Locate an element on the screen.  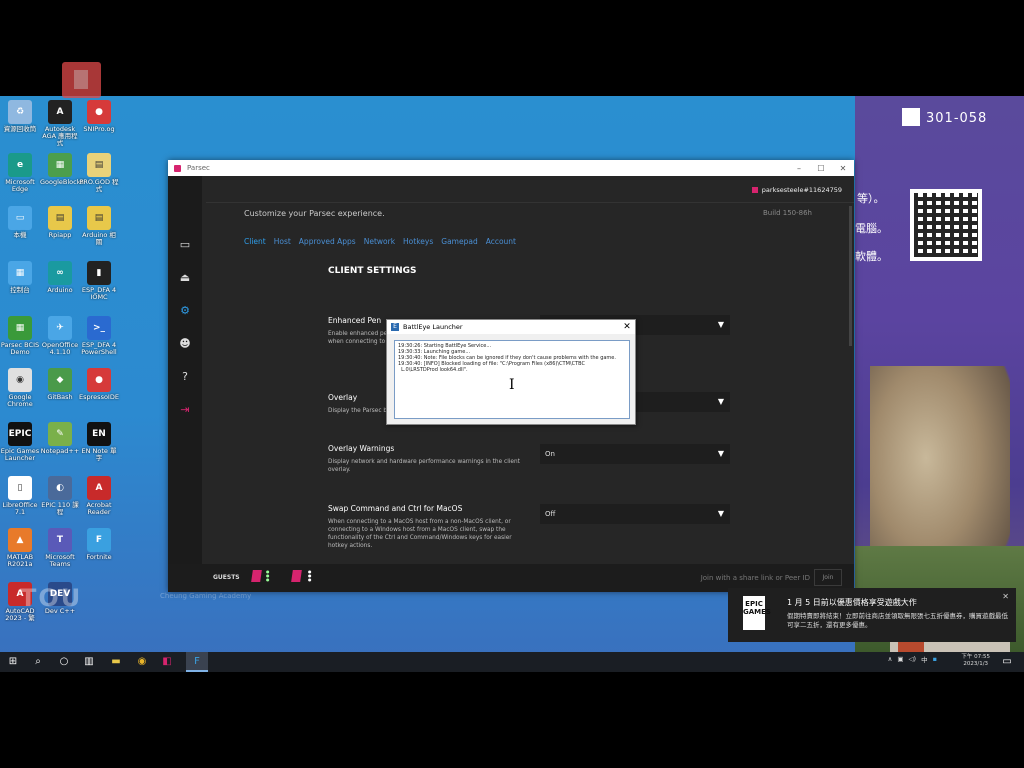
settings-scrollbar is located at coordinates (850, 276).